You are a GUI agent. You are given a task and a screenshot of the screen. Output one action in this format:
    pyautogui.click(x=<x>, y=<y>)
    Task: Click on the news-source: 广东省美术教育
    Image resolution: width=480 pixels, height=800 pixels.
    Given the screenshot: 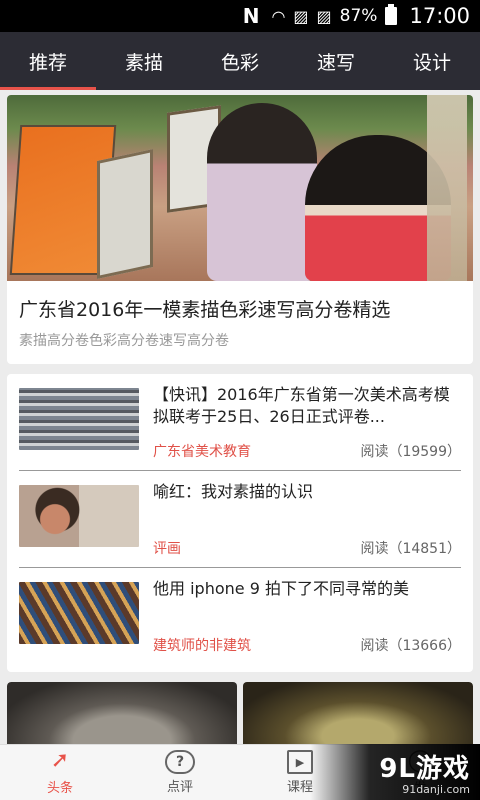 What is the action you would take?
    pyautogui.click(x=202, y=451)
    